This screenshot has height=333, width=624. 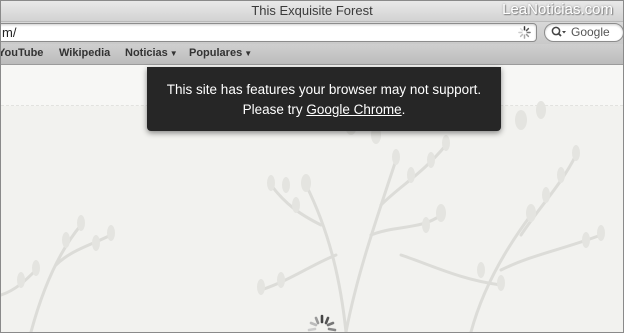 I want to click on bookmark-label: Populares, so click(x=216, y=53).